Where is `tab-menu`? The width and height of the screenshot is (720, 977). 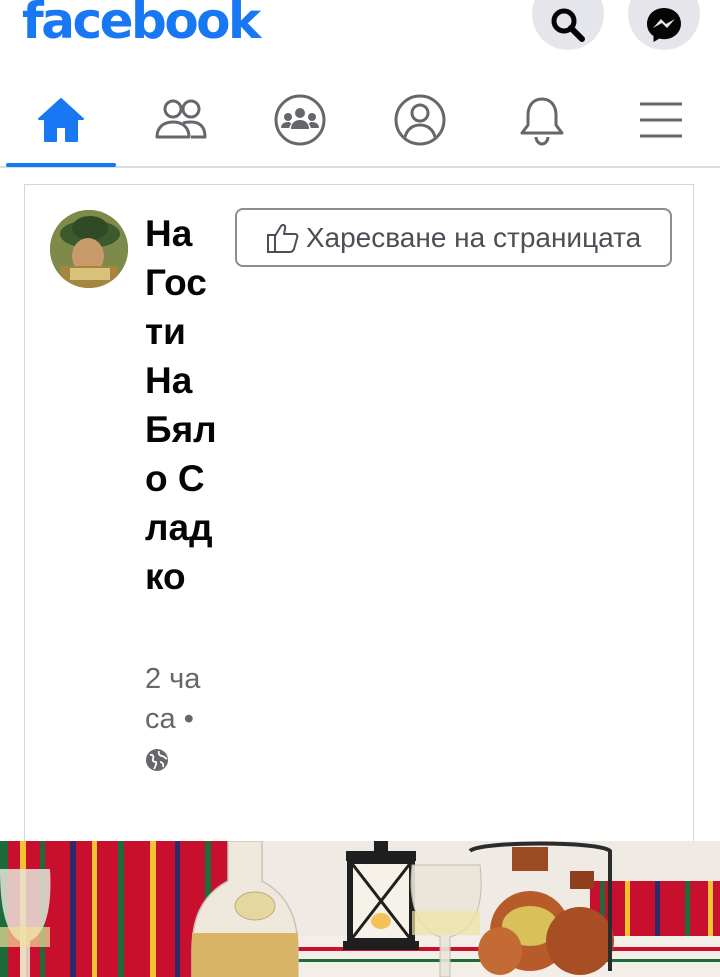
tab-menu is located at coordinates (661, 120).